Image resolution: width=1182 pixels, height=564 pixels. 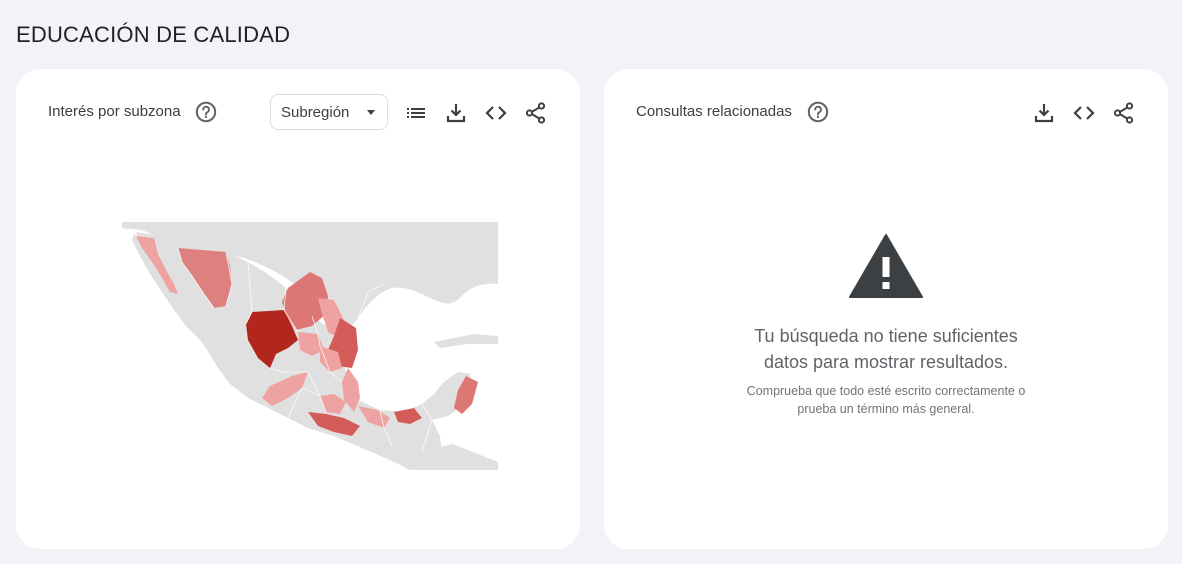 What do you see at coordinates (886, 336) in the screenshot?
I see `message-line-1: Tu búsqueda no tiene suficientes` at bounding box center [886, 336].